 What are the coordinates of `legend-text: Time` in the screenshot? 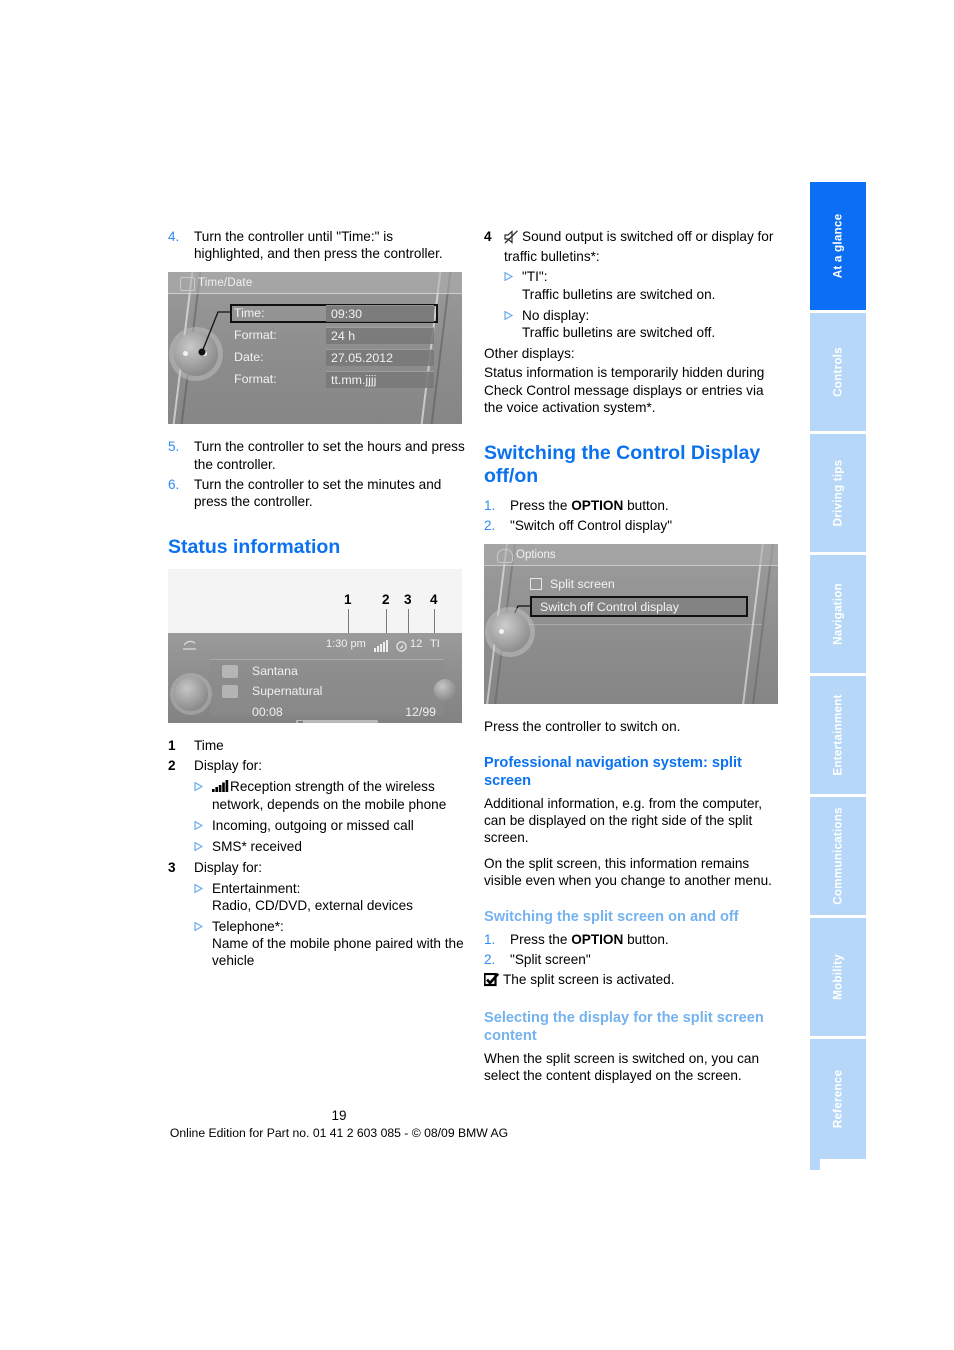 It's located at (209, 746).